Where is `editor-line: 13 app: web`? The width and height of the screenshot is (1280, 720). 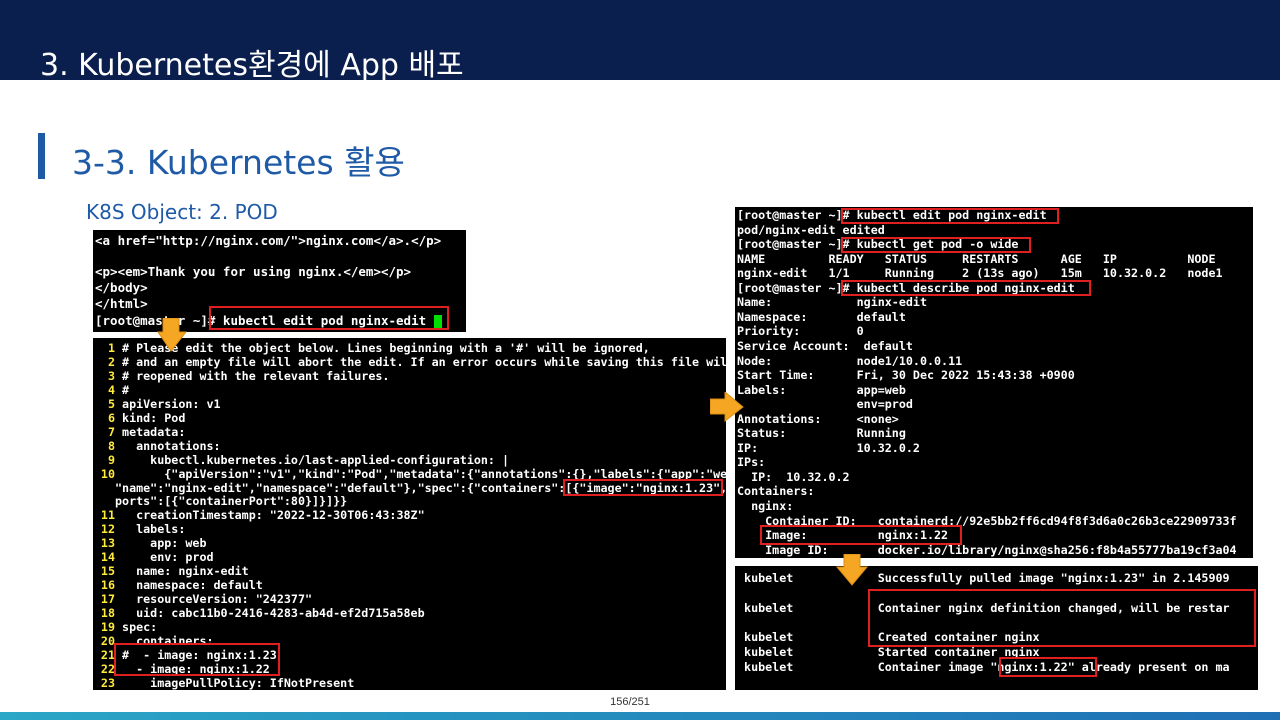 editor-line: 13 app: web is located at coordinates (150, 543).